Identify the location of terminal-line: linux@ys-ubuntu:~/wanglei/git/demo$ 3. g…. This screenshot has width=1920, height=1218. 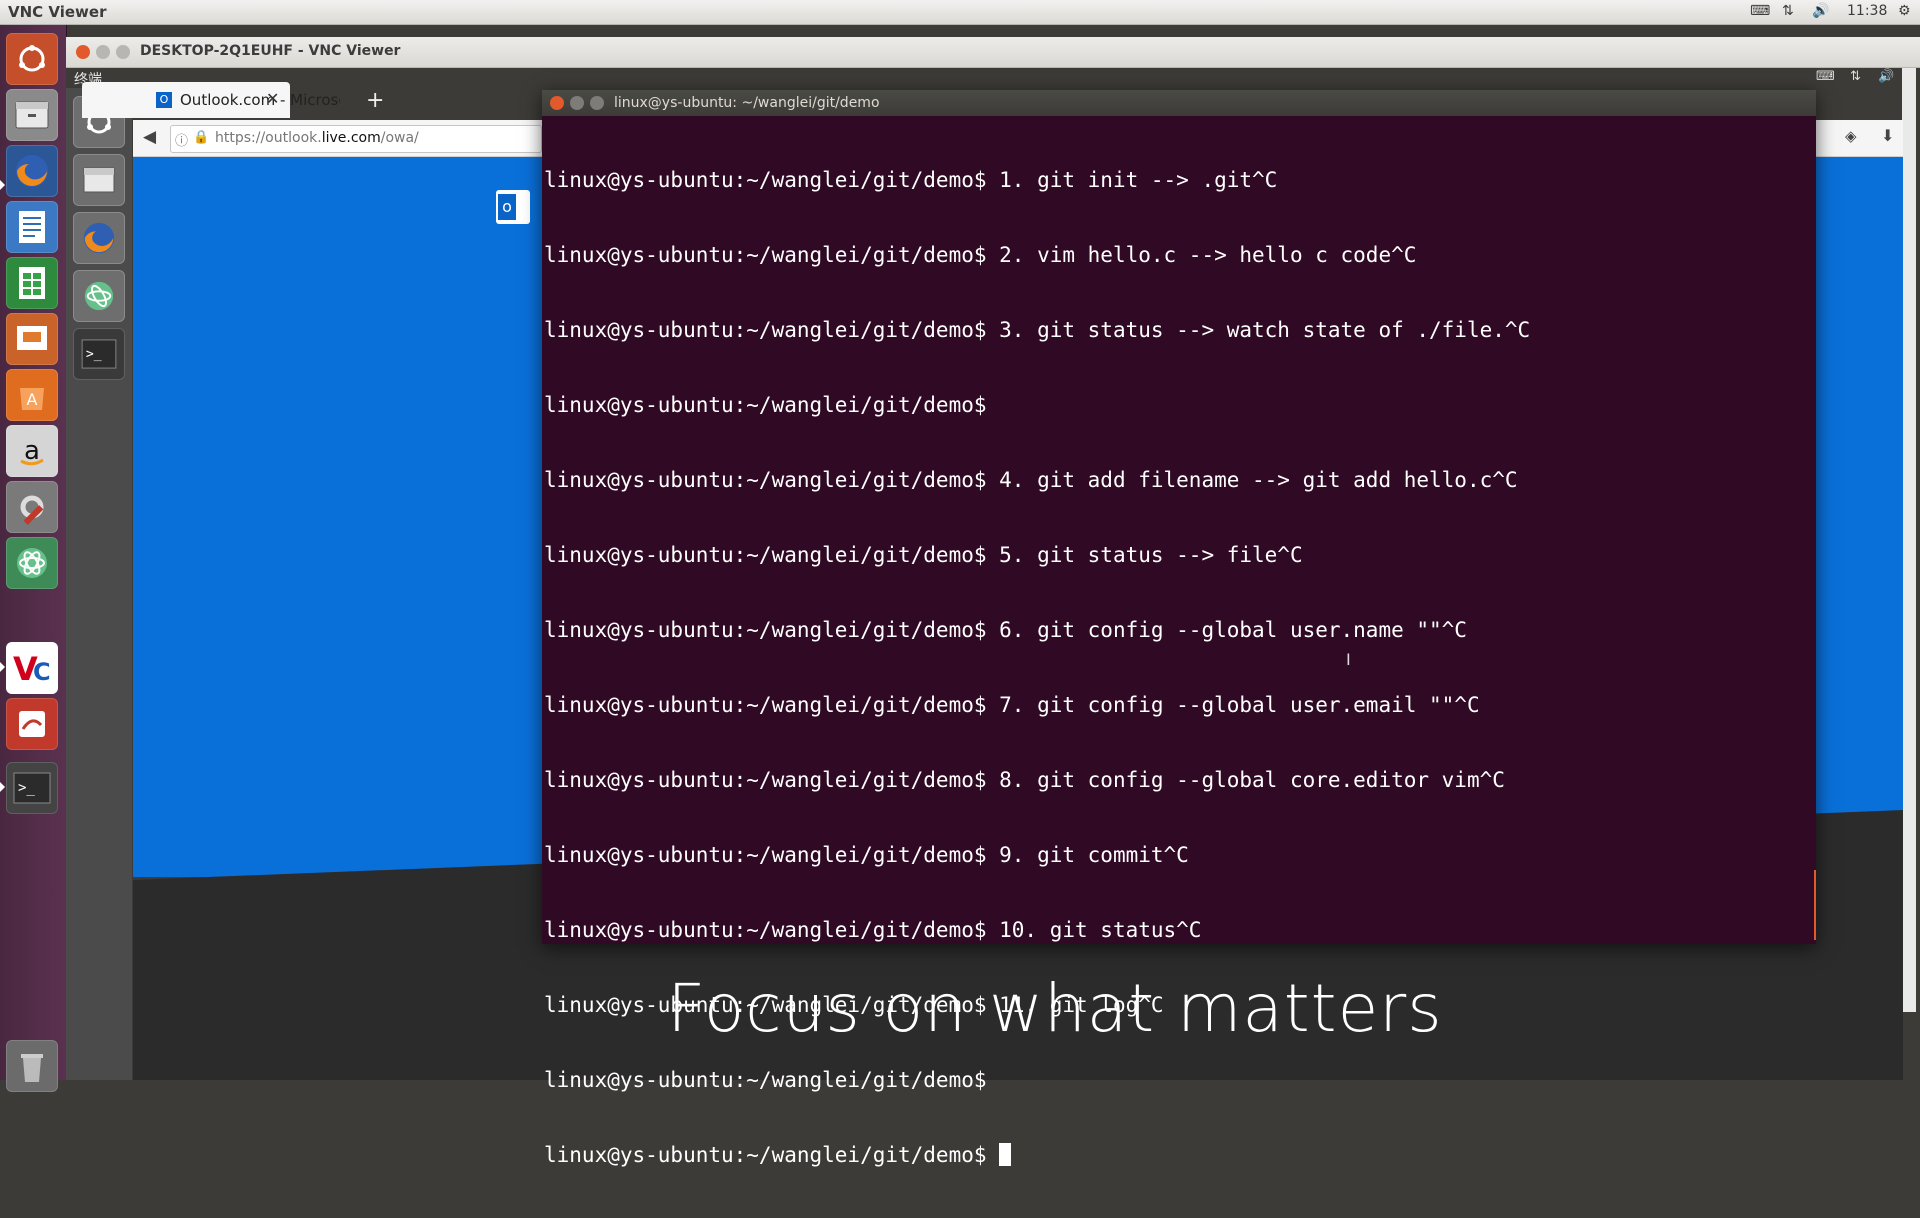
(1037, 330).